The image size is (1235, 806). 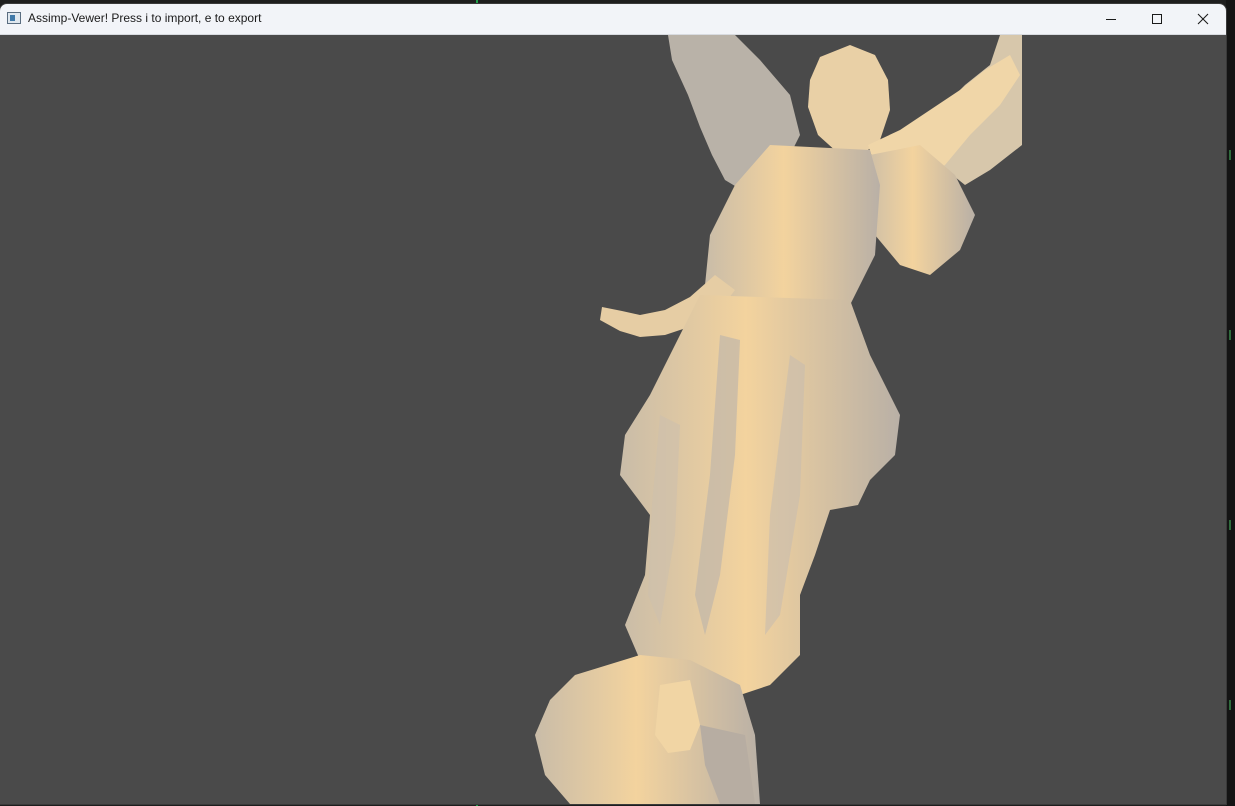 I want to click on maximize-icon, so click(x=1157, y=19).